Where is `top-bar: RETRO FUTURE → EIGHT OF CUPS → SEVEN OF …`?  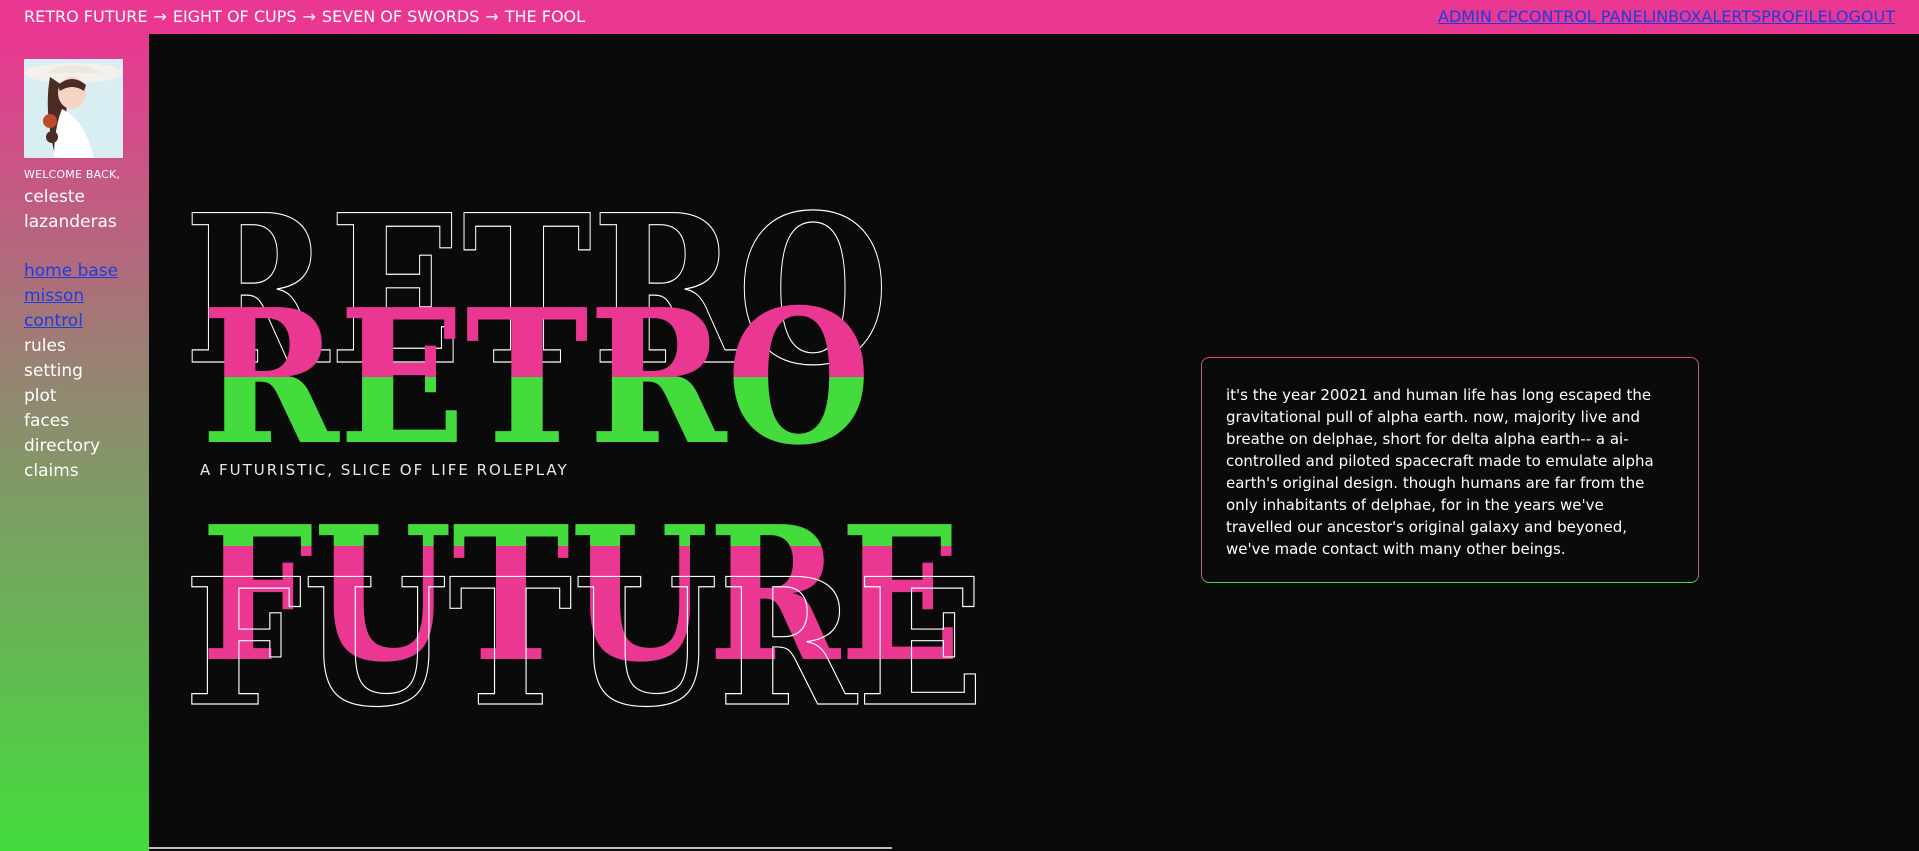
top-bar: RETRO FUTURE → EIGHT OF CUPS → SEVEN OF … is located at coordinates (959, 17).